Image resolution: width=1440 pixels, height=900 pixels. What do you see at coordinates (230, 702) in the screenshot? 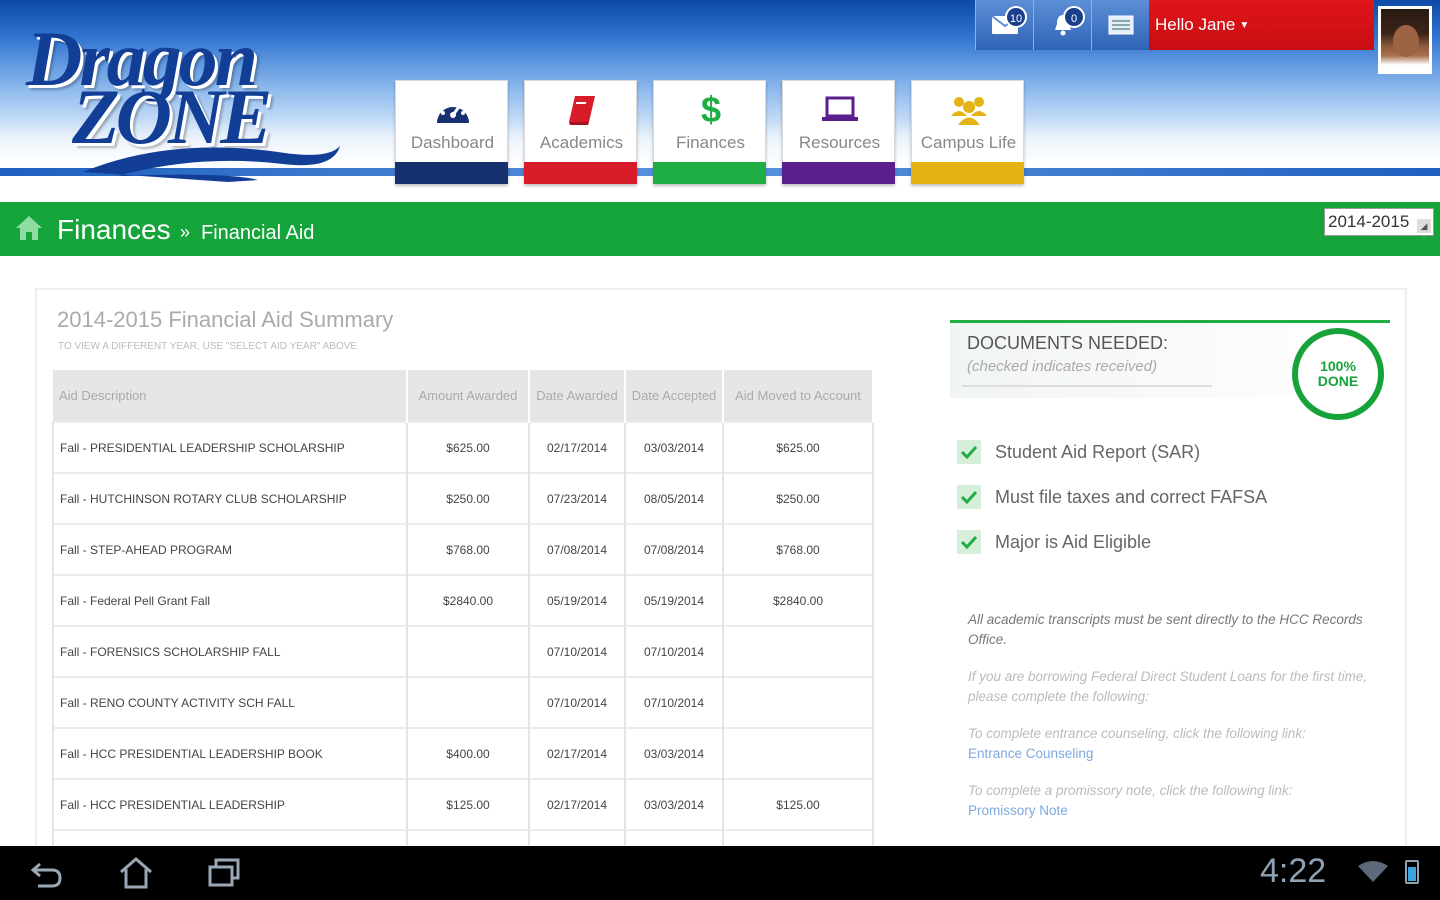
I see `aid-description: Fall - RENO COUNTY ACTIVITY SCH FALL` at bounding box center [230, 702].